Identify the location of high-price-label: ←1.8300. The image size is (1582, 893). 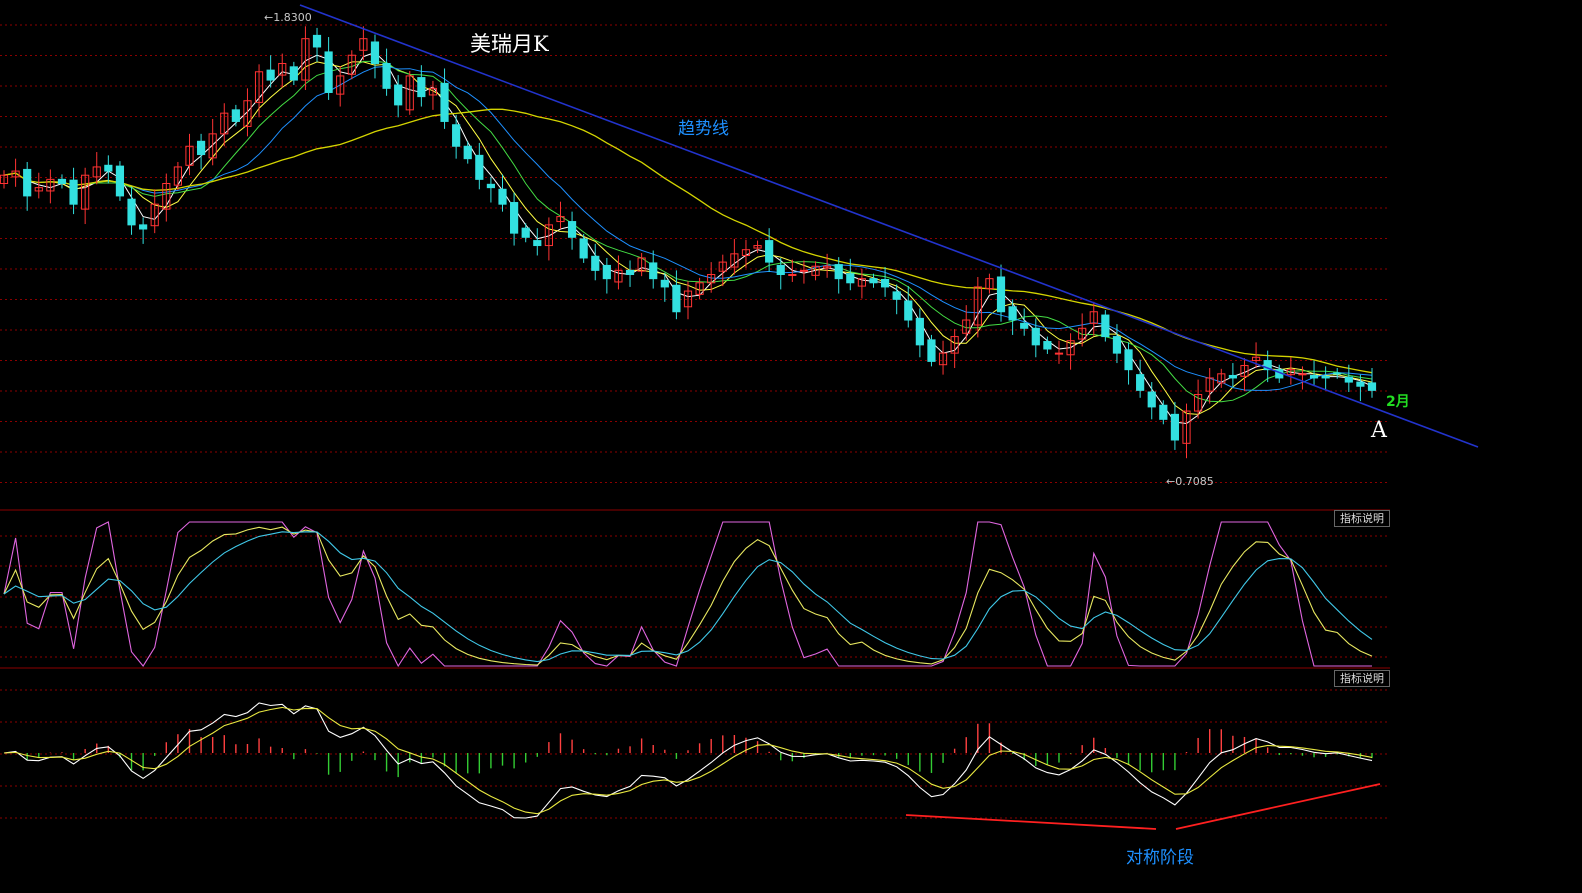
(288, 17).